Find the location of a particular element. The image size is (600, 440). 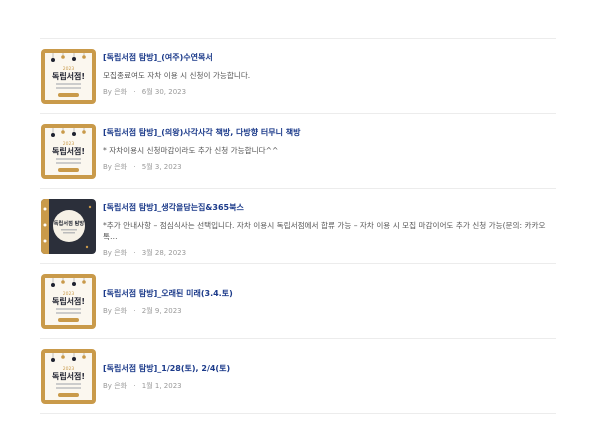

post-date: 1월 1, 2023 is located at coordinates (161, 386).